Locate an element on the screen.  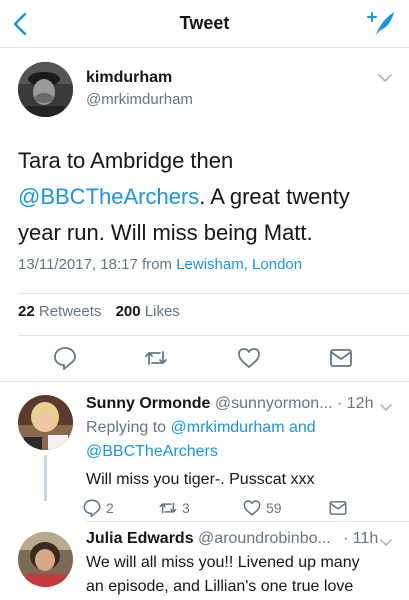
reply-share-button is located at coordinates (340, 508).